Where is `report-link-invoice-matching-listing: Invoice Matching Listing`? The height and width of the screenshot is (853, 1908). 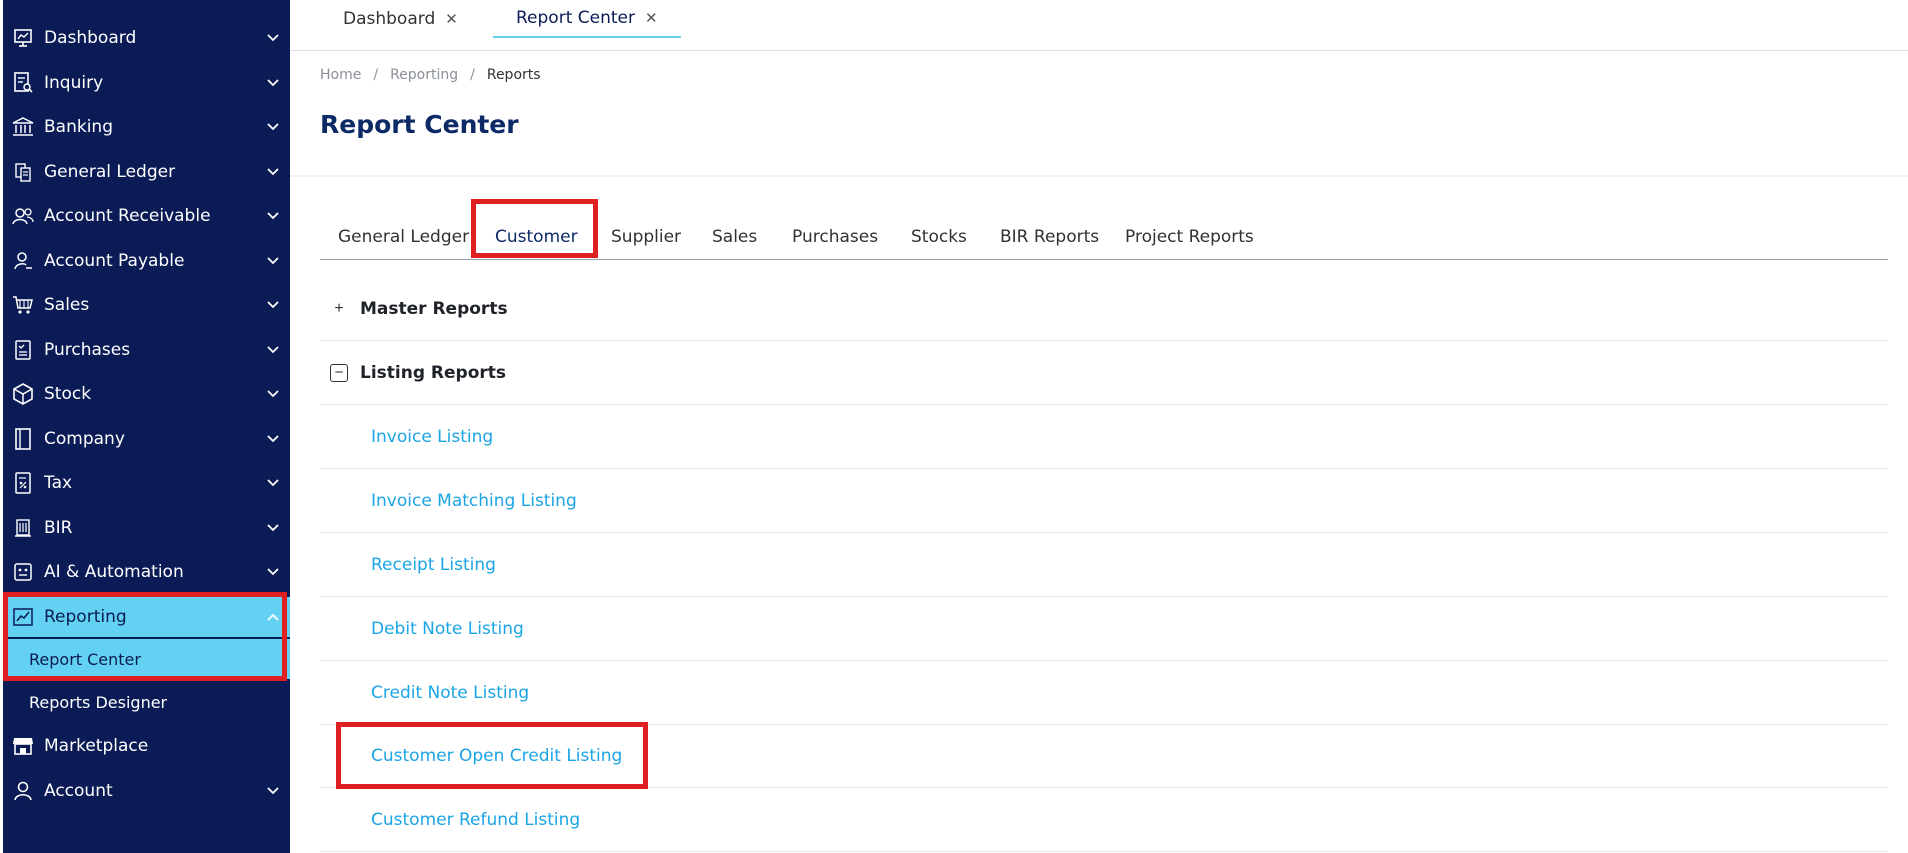
report-link-invoice-matching-listing: Invoice Matching Listing is located at coordinates (474, 501).